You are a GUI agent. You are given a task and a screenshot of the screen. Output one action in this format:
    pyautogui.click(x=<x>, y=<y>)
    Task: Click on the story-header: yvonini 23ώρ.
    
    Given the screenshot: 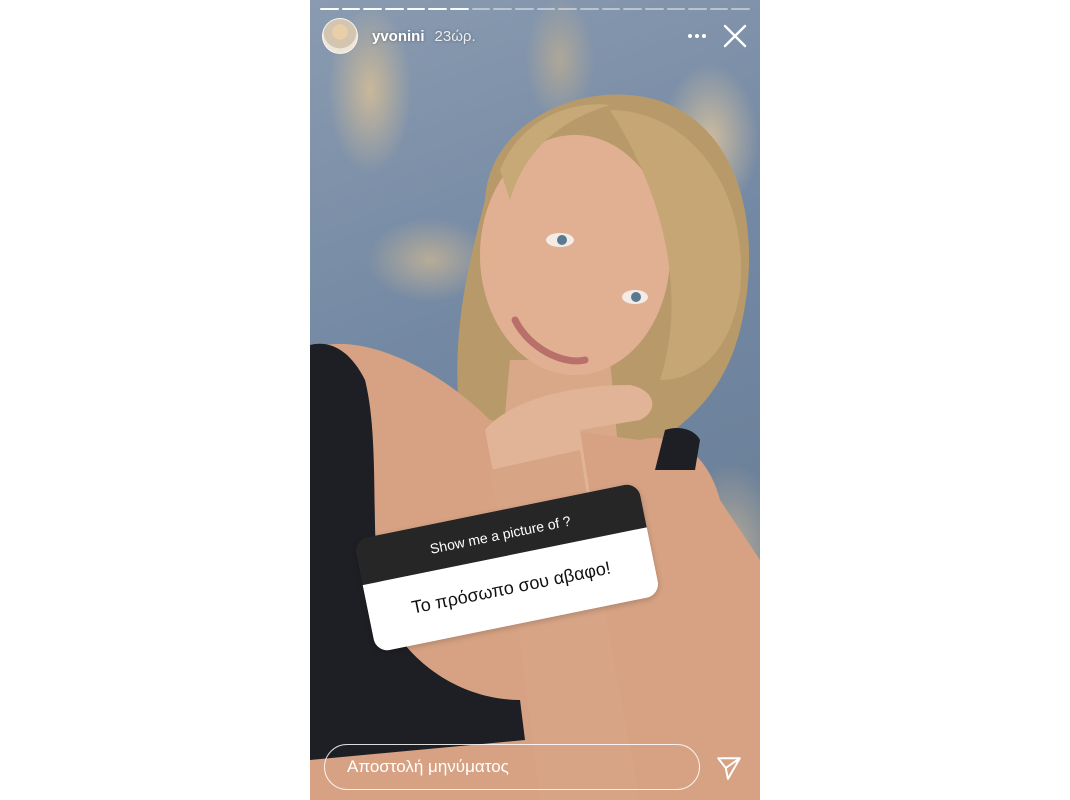 What is the action you would take?
    pyautogui.click(x=536, y=36)
    